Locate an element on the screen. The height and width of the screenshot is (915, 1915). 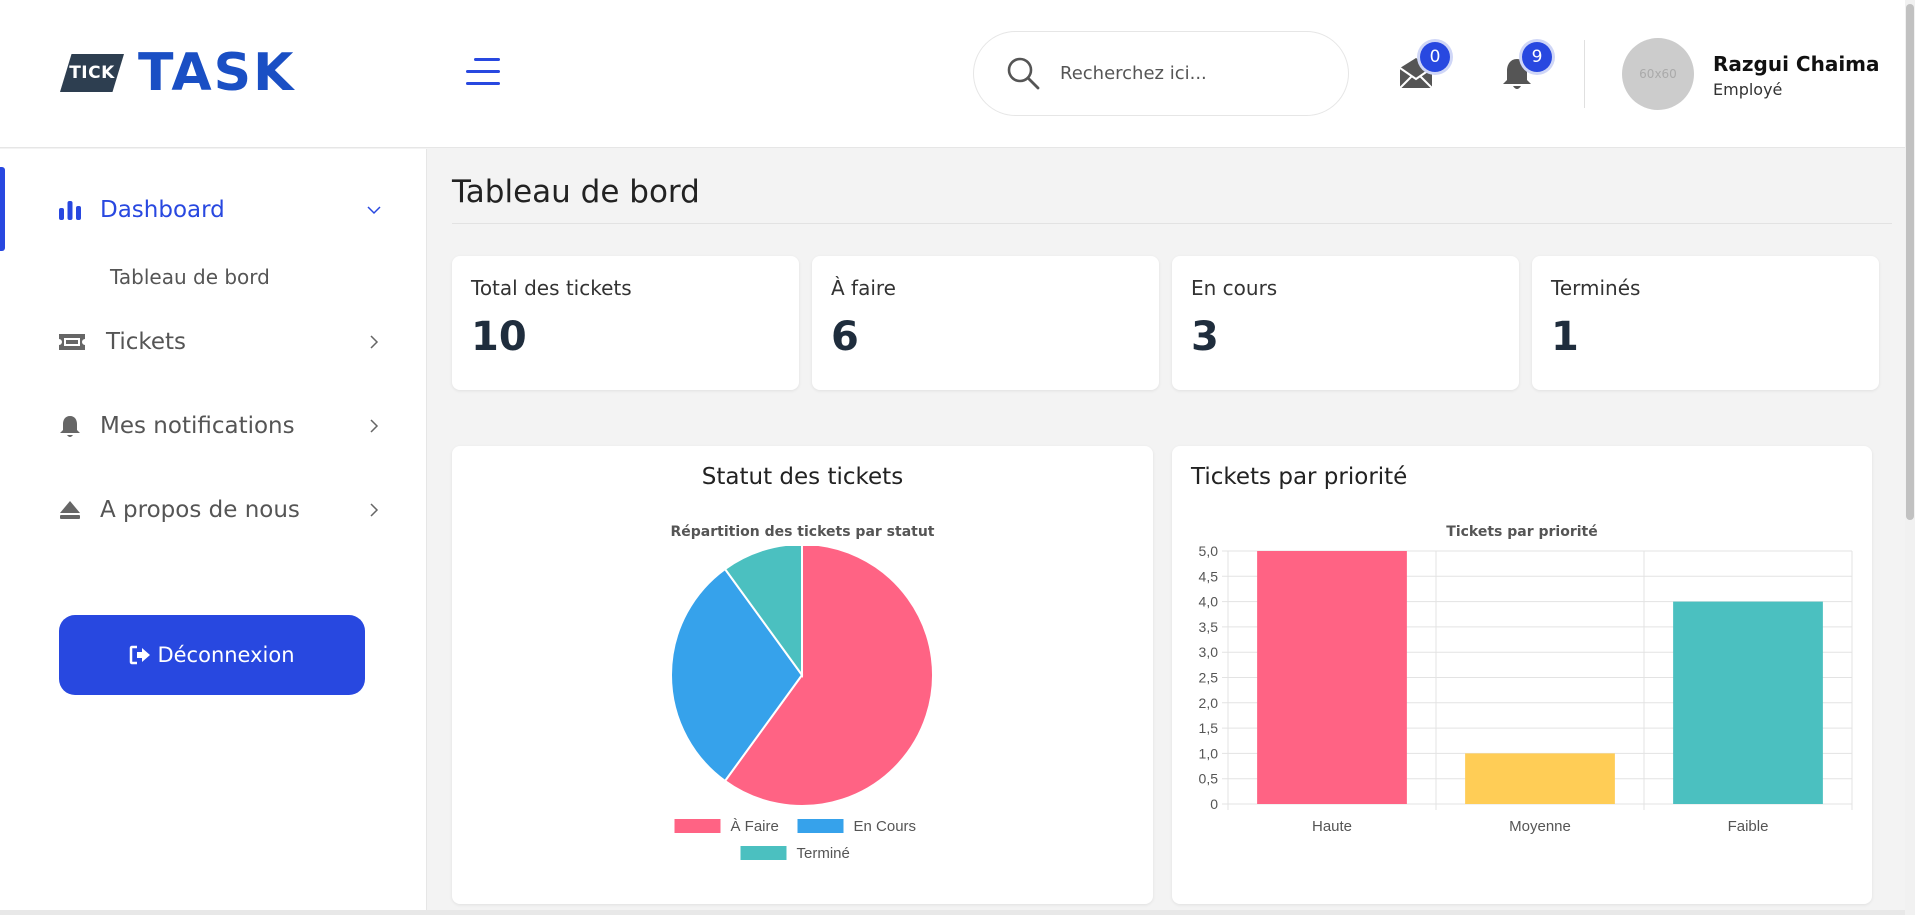
pie-chart: À Faire En CoursTerminé is located at coordinates (802, 704).